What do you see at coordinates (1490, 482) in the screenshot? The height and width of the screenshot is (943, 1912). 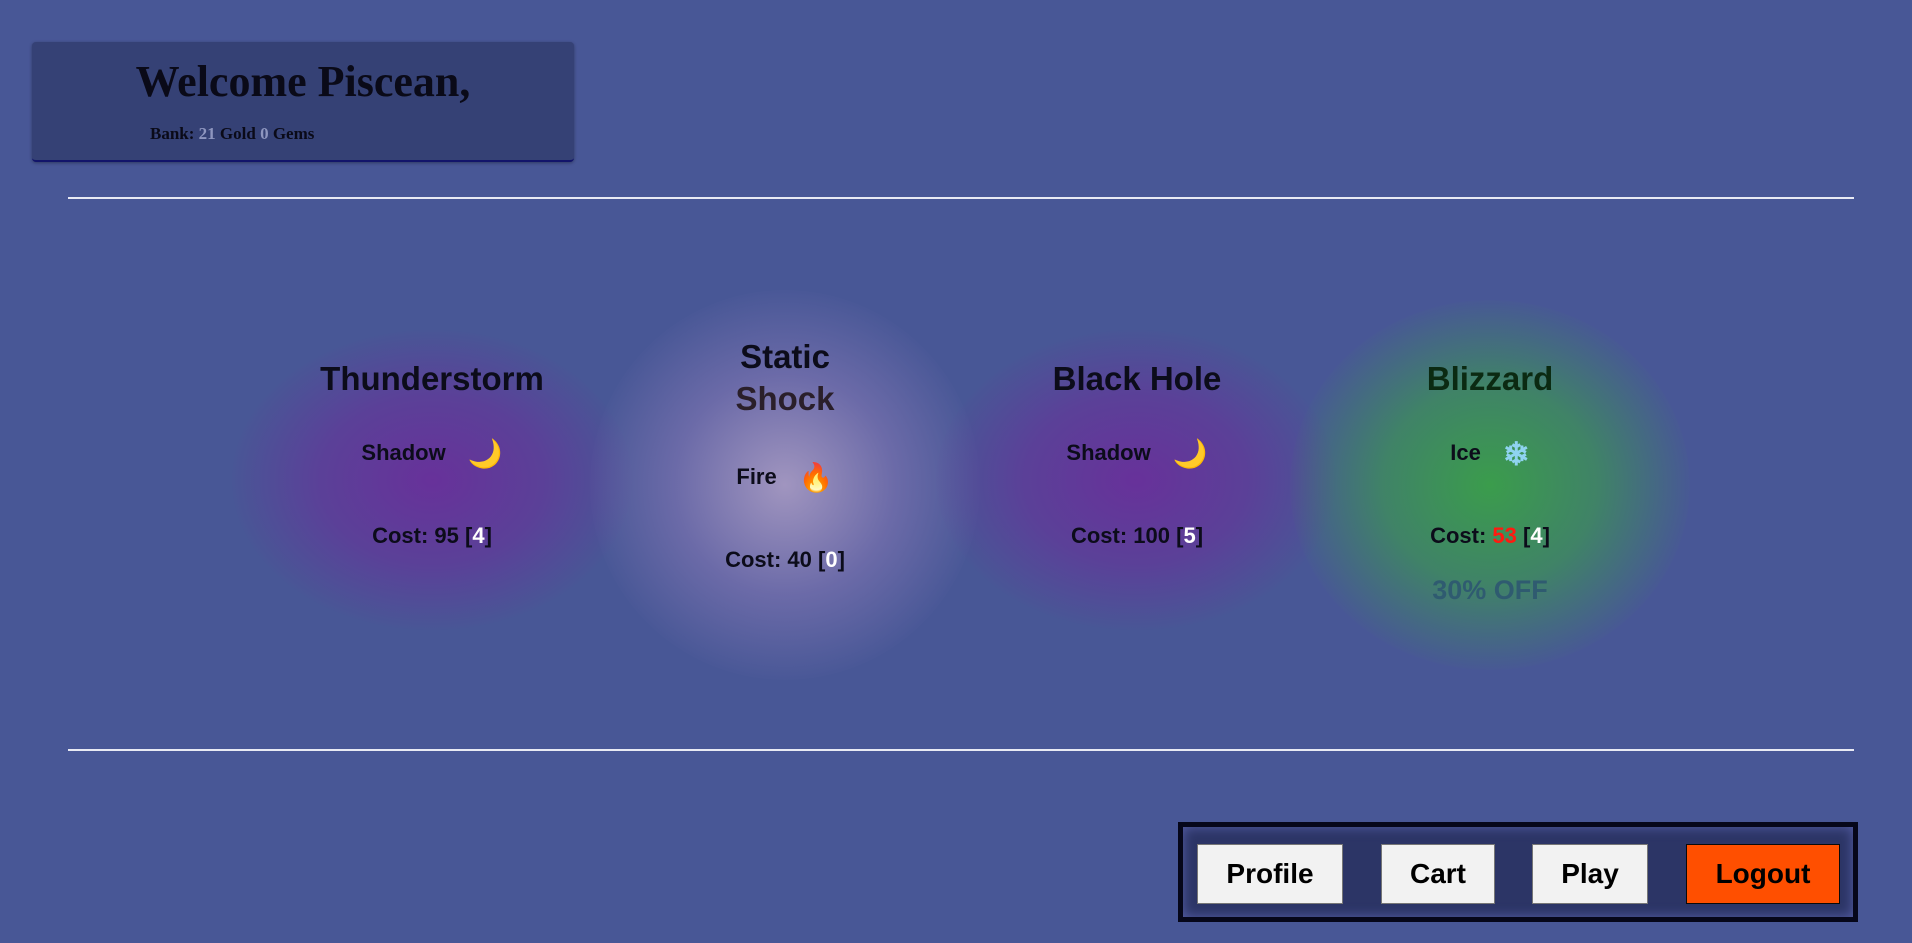 I see `spell-card-blizzard: Blizzard Ice ❄ Cost: 53 [4] 30% OFF` at bounding box center [1490, 482].